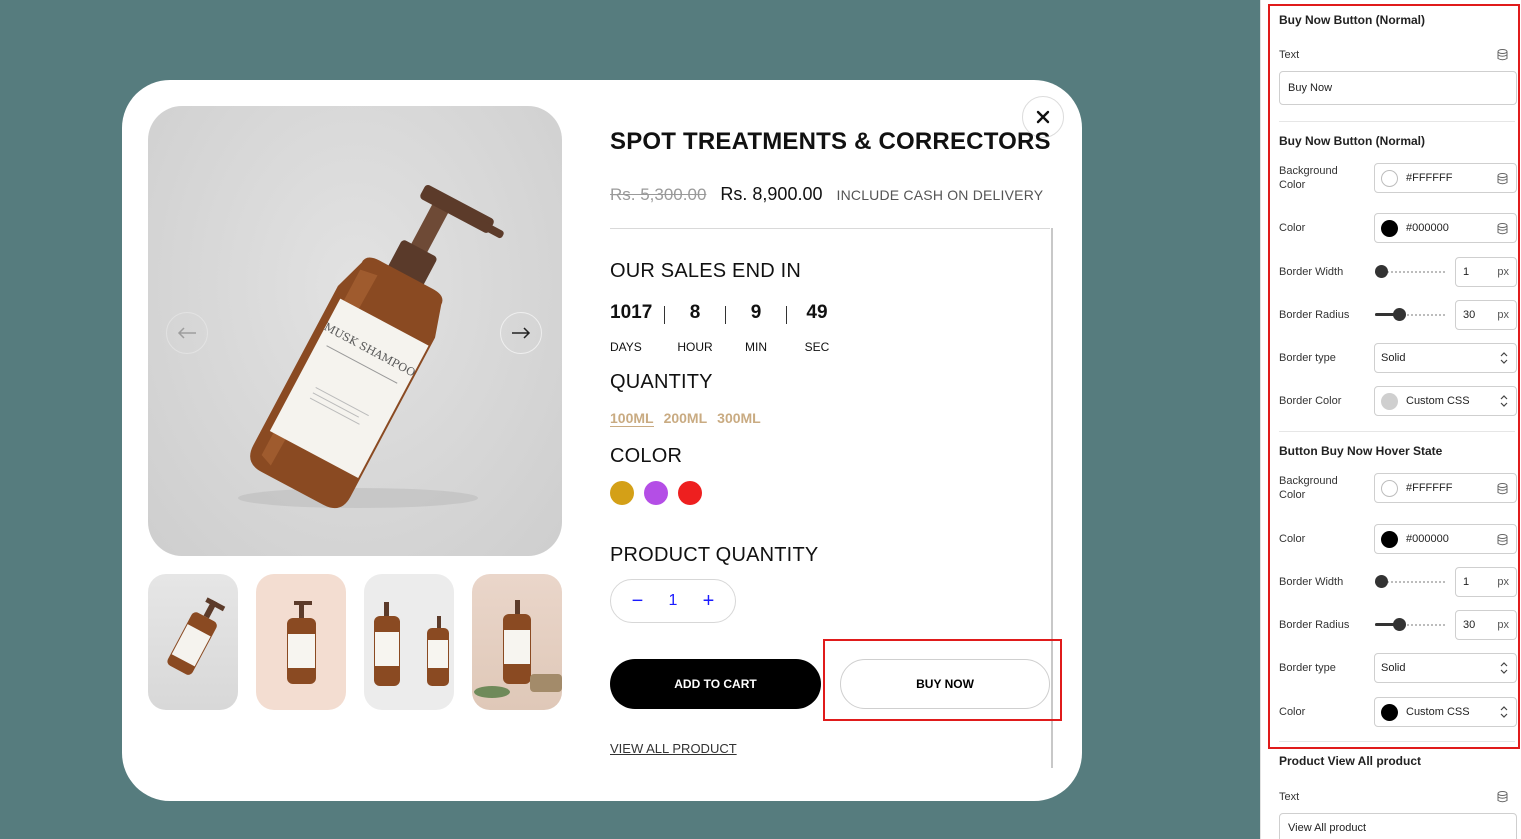 The height and width of the screenshot is (839, 1521). Describe the element at coordinates (637, 328) in the screenshot. I see `countdown-days: 1017 DAYS` at that location.